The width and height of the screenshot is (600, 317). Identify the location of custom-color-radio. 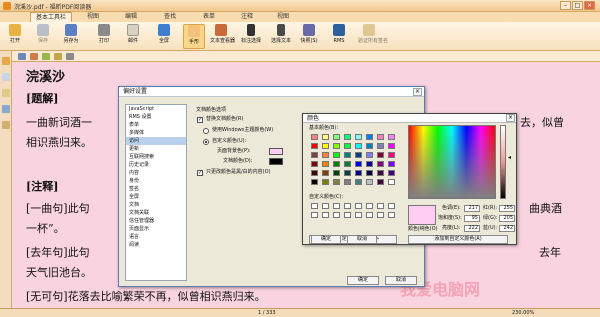
(206, 142).